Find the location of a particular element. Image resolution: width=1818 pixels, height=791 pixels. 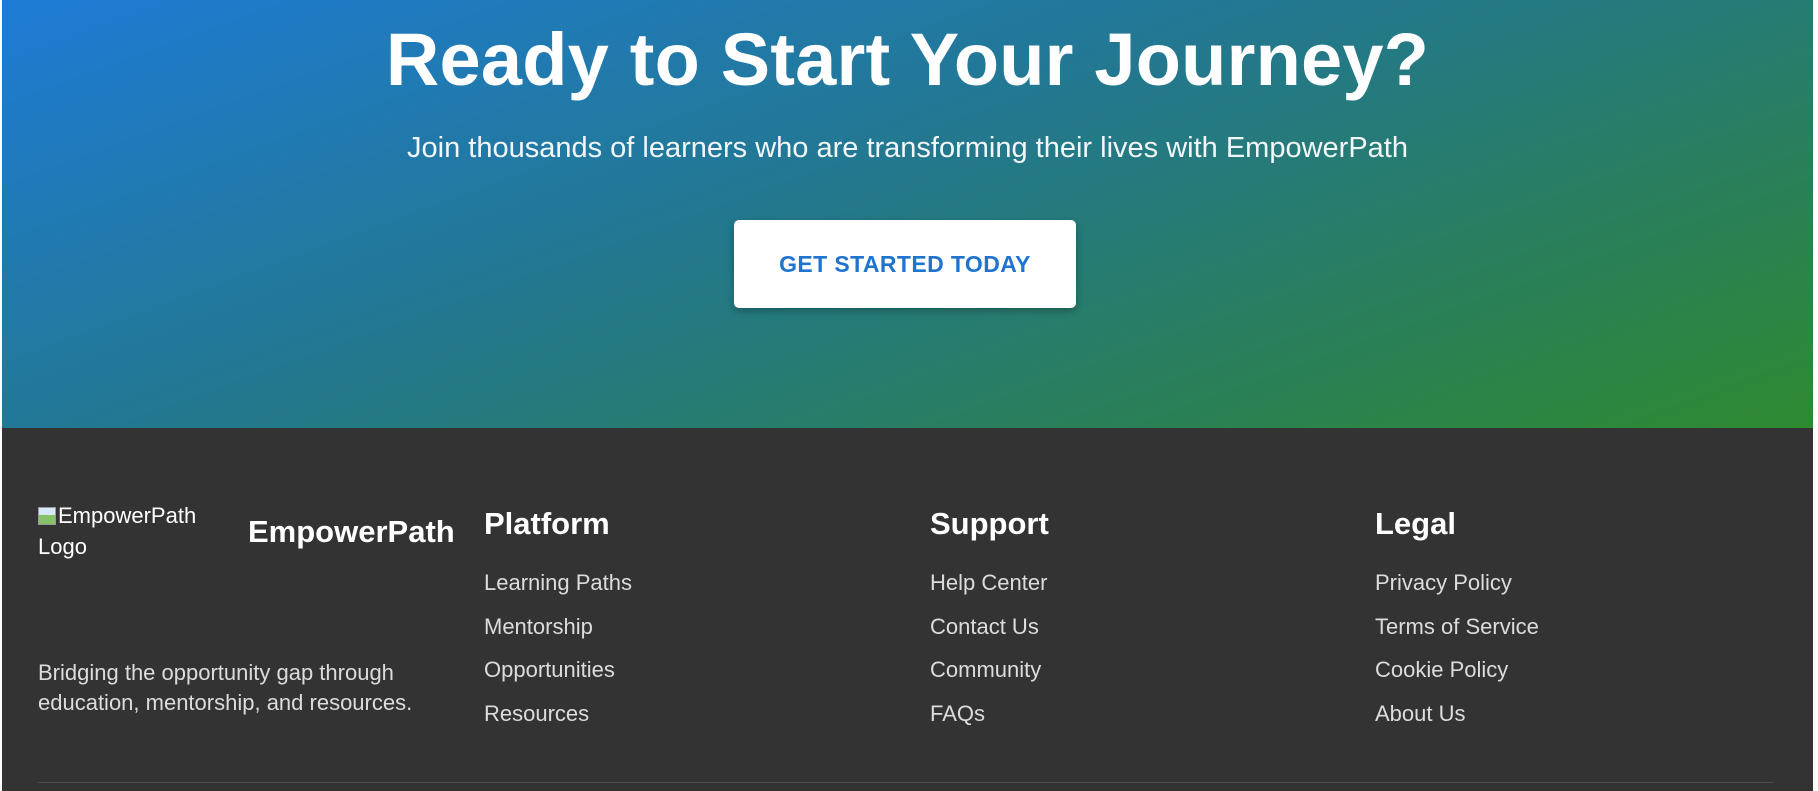

brand-logo: EmpowerPath Logo is located at coordinates (138, 531).